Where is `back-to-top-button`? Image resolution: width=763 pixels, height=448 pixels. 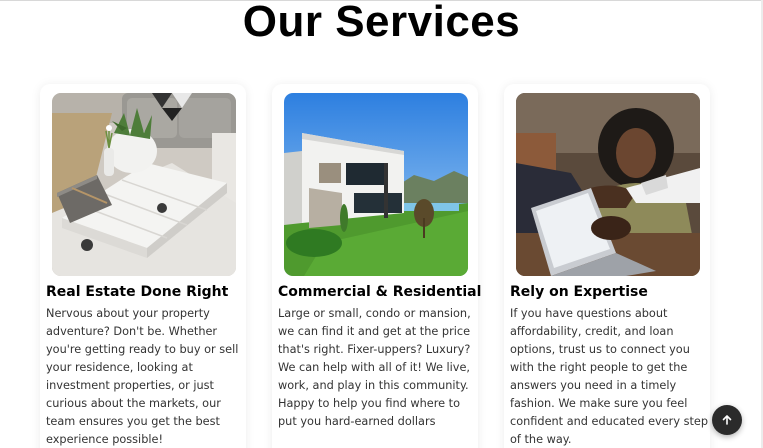 back-to-top-button is located at coordinates (727, 420).